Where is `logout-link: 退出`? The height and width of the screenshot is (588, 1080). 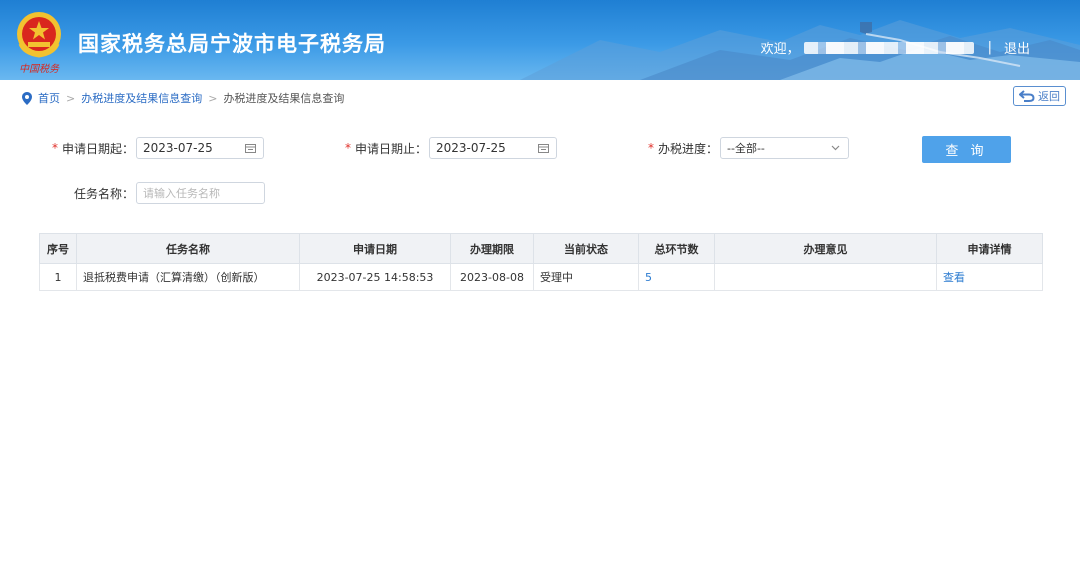
logout-link: 退出 is located at coordinates (1017, 47).